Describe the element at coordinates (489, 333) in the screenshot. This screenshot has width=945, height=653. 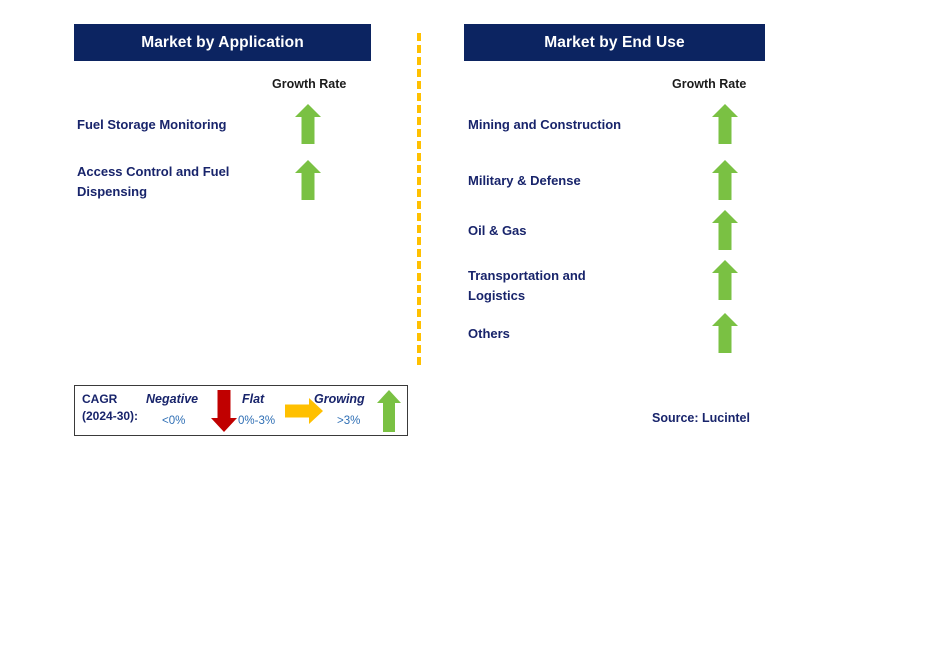
I see `row-label-others: Others` at that location.